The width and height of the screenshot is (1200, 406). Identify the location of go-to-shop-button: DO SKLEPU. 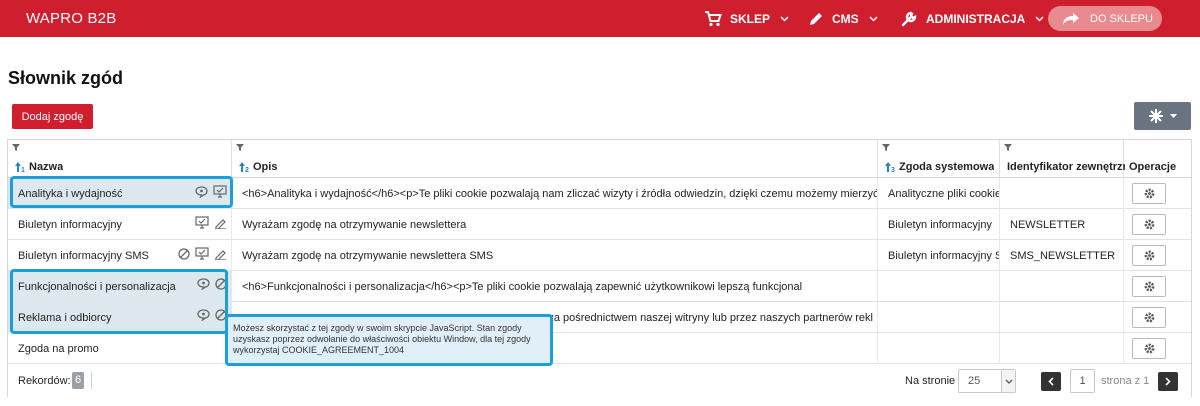
(1105, 18).